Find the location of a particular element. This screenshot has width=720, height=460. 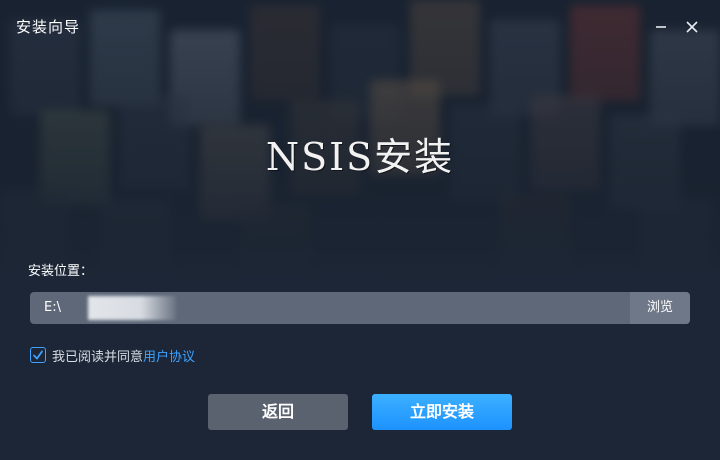

close-icon is located at coordinates (692, 27).